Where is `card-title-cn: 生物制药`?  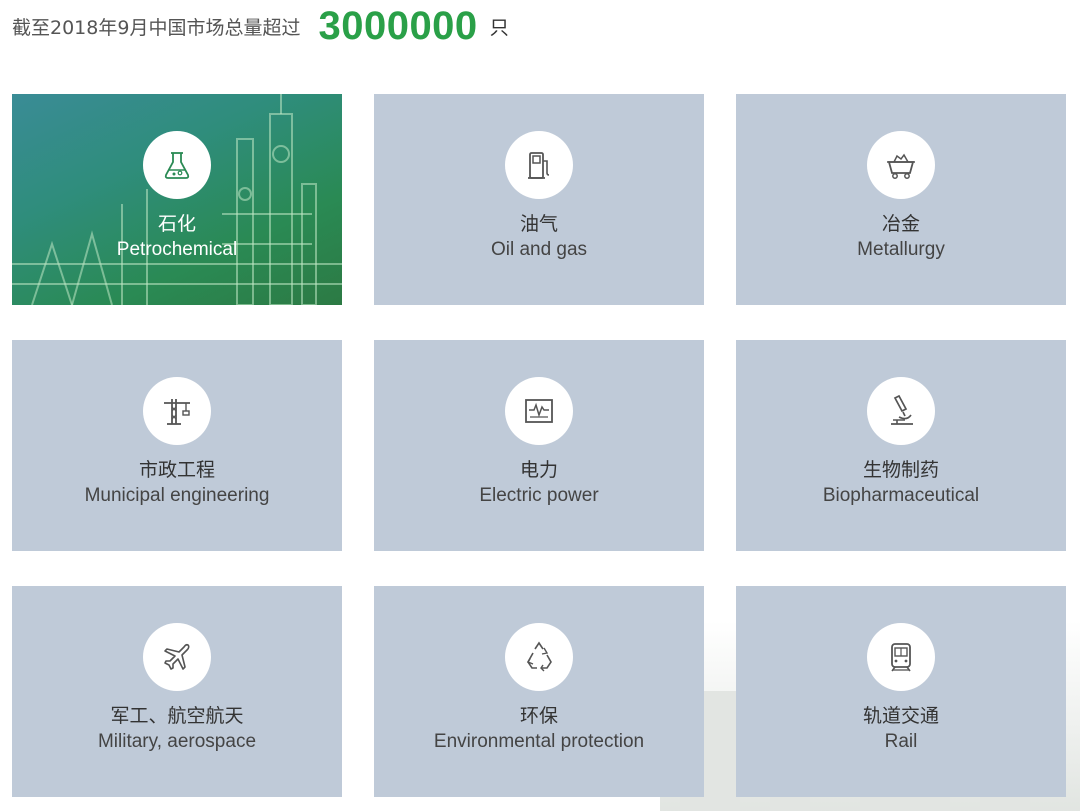 card-title-cn: 生物制药 is located at coordinates (900, 470).